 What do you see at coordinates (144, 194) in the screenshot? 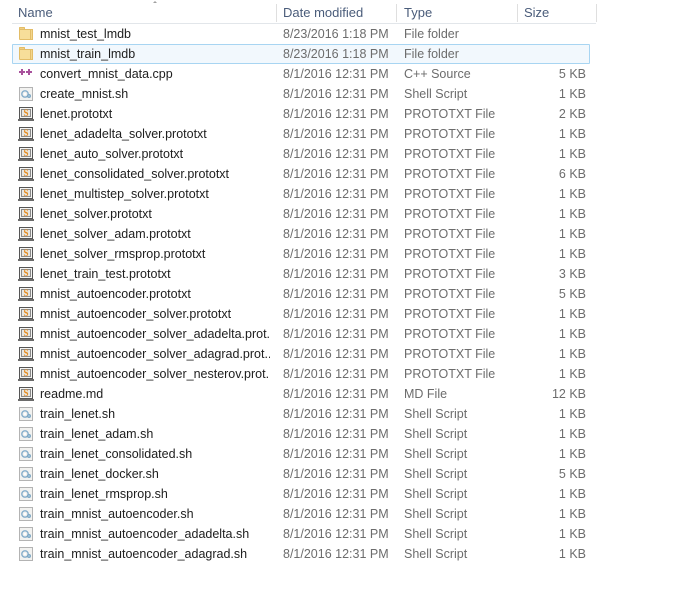
I see `cell-name: Slenet_multistep_solver.prototxt` at bounding box center [144, 194].